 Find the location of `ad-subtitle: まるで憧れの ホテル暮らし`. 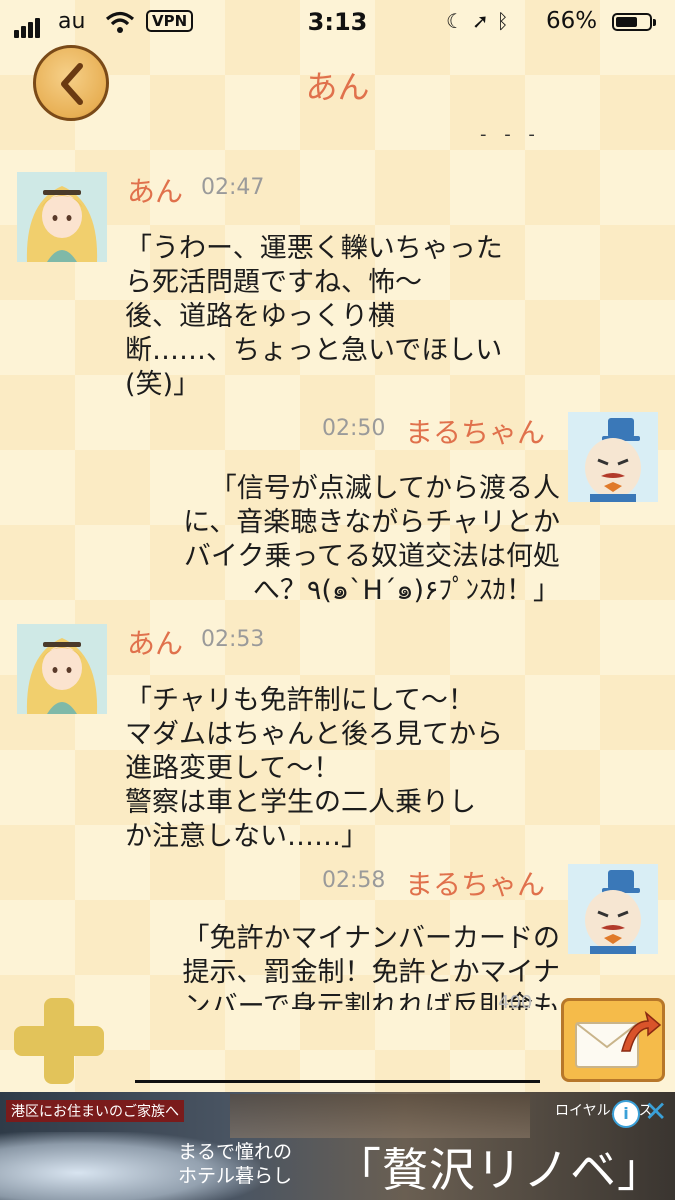

ad-subtitle: まるで憧れの ホテル暮らし is located at coordinates (235, 1164).